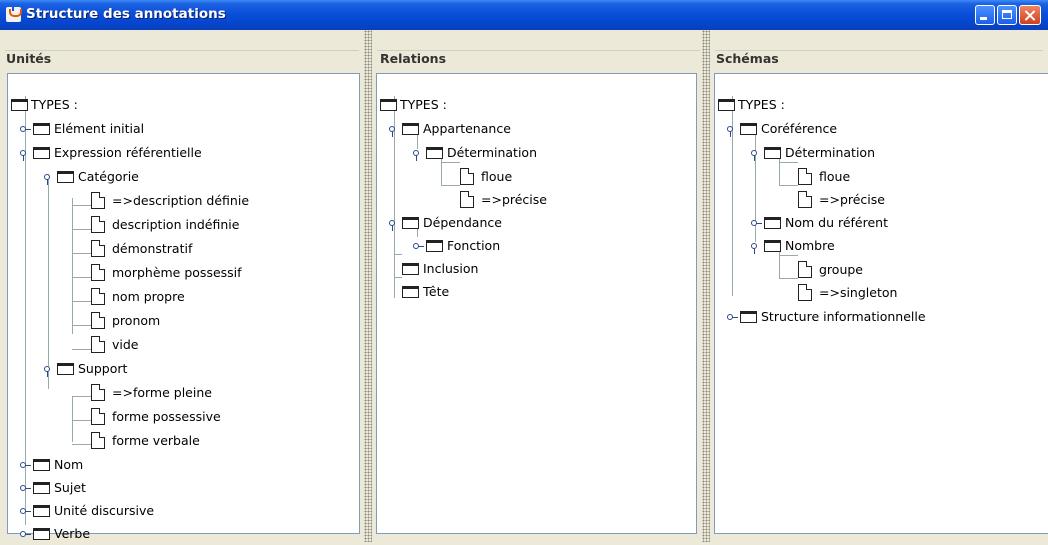 The height and width of the screenshot is (545, 1048). What do you see at coordinates (747, 58) in the screenshot?
I see `panel-schemas-title: Schémas` at bounding box center [747, 58].